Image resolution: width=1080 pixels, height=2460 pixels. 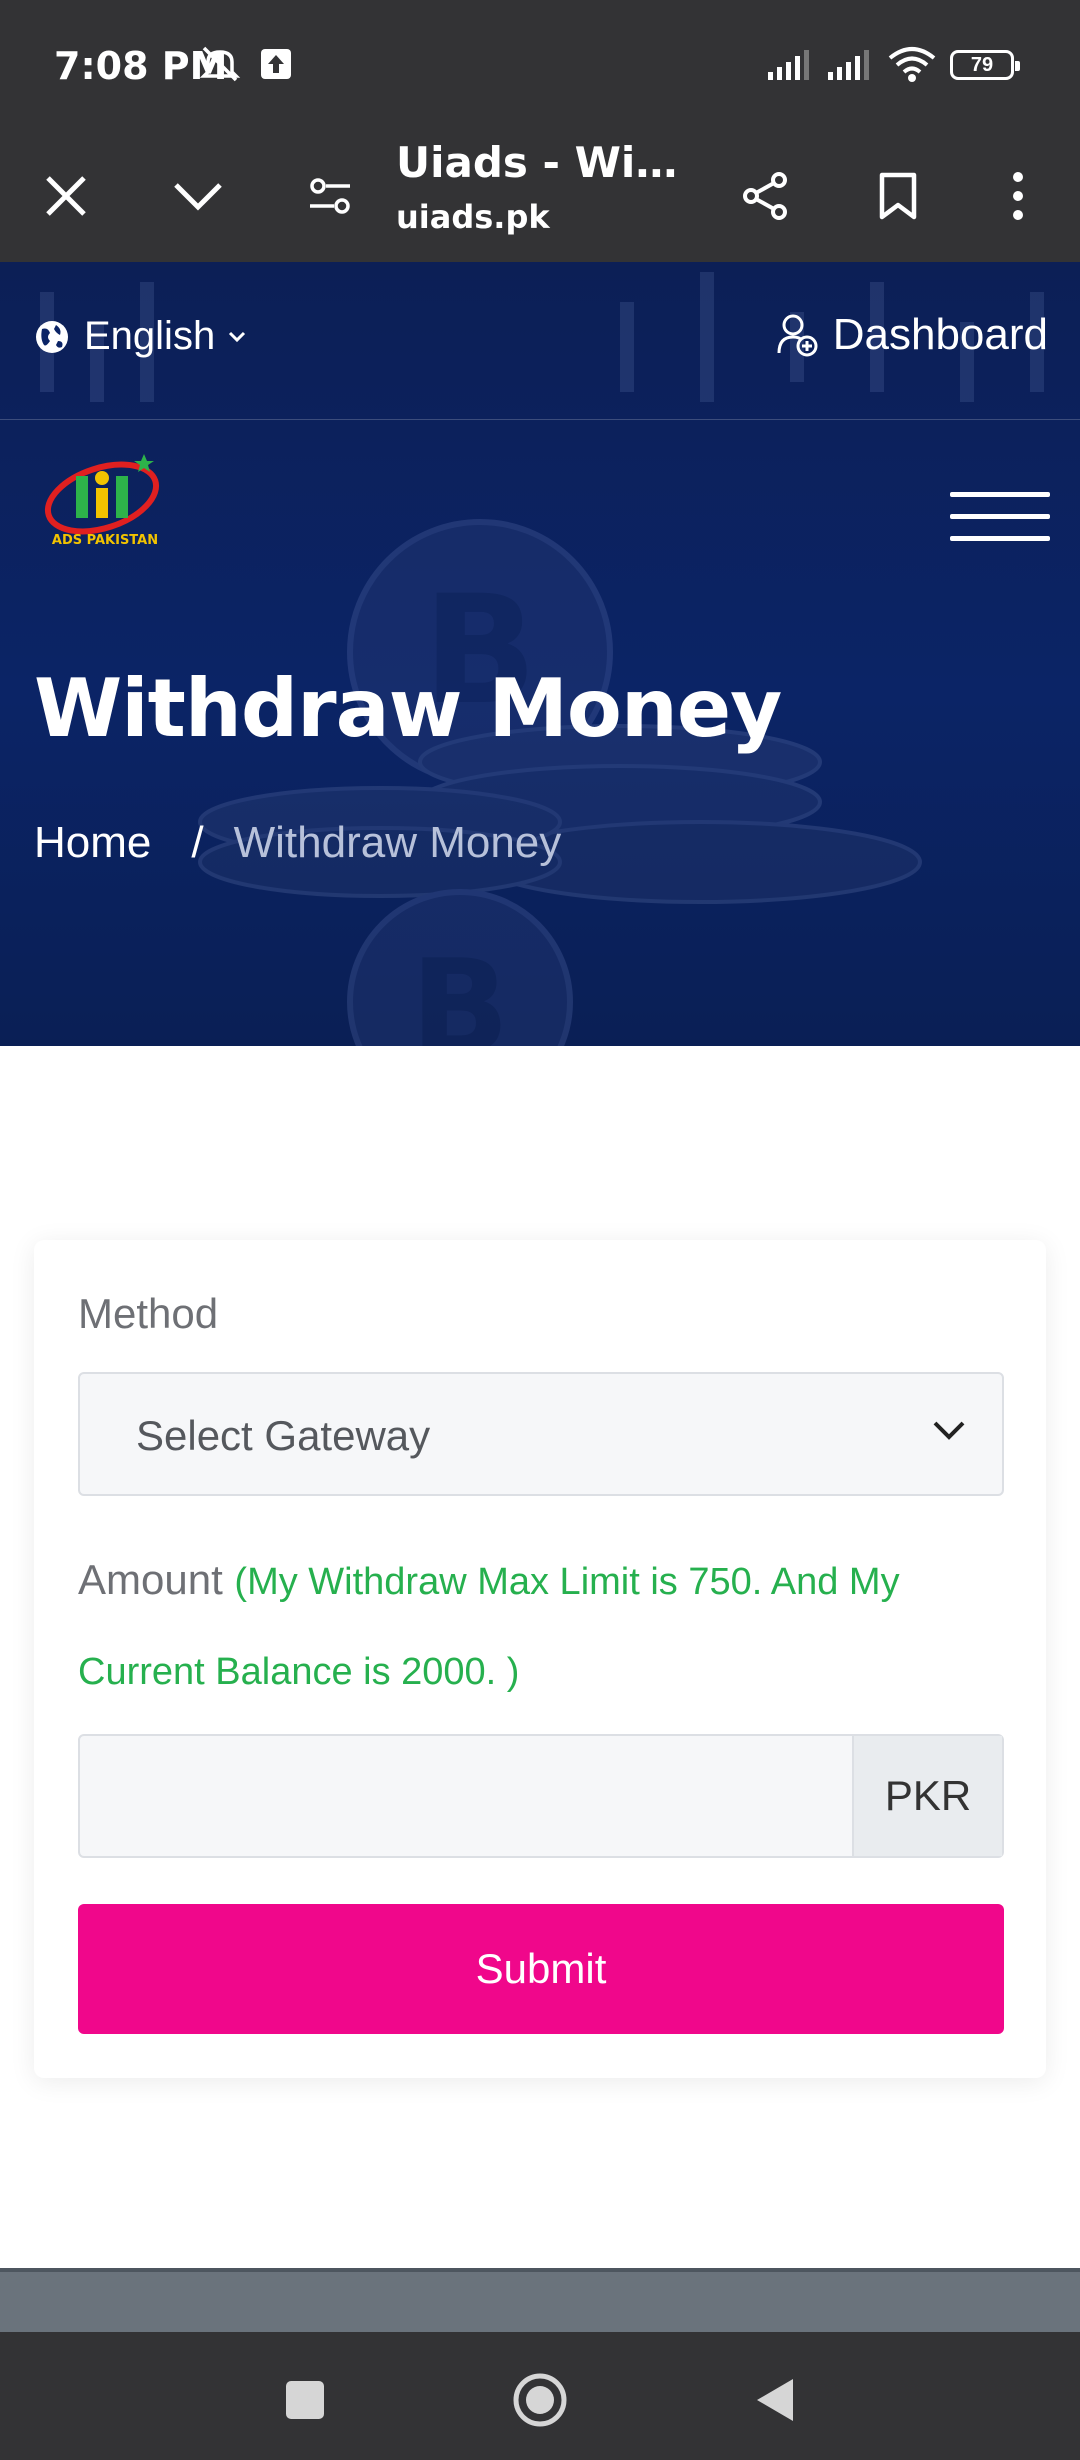 I want to click on logo-text: ADS PAKISTAN, so click(x=105, y=540).